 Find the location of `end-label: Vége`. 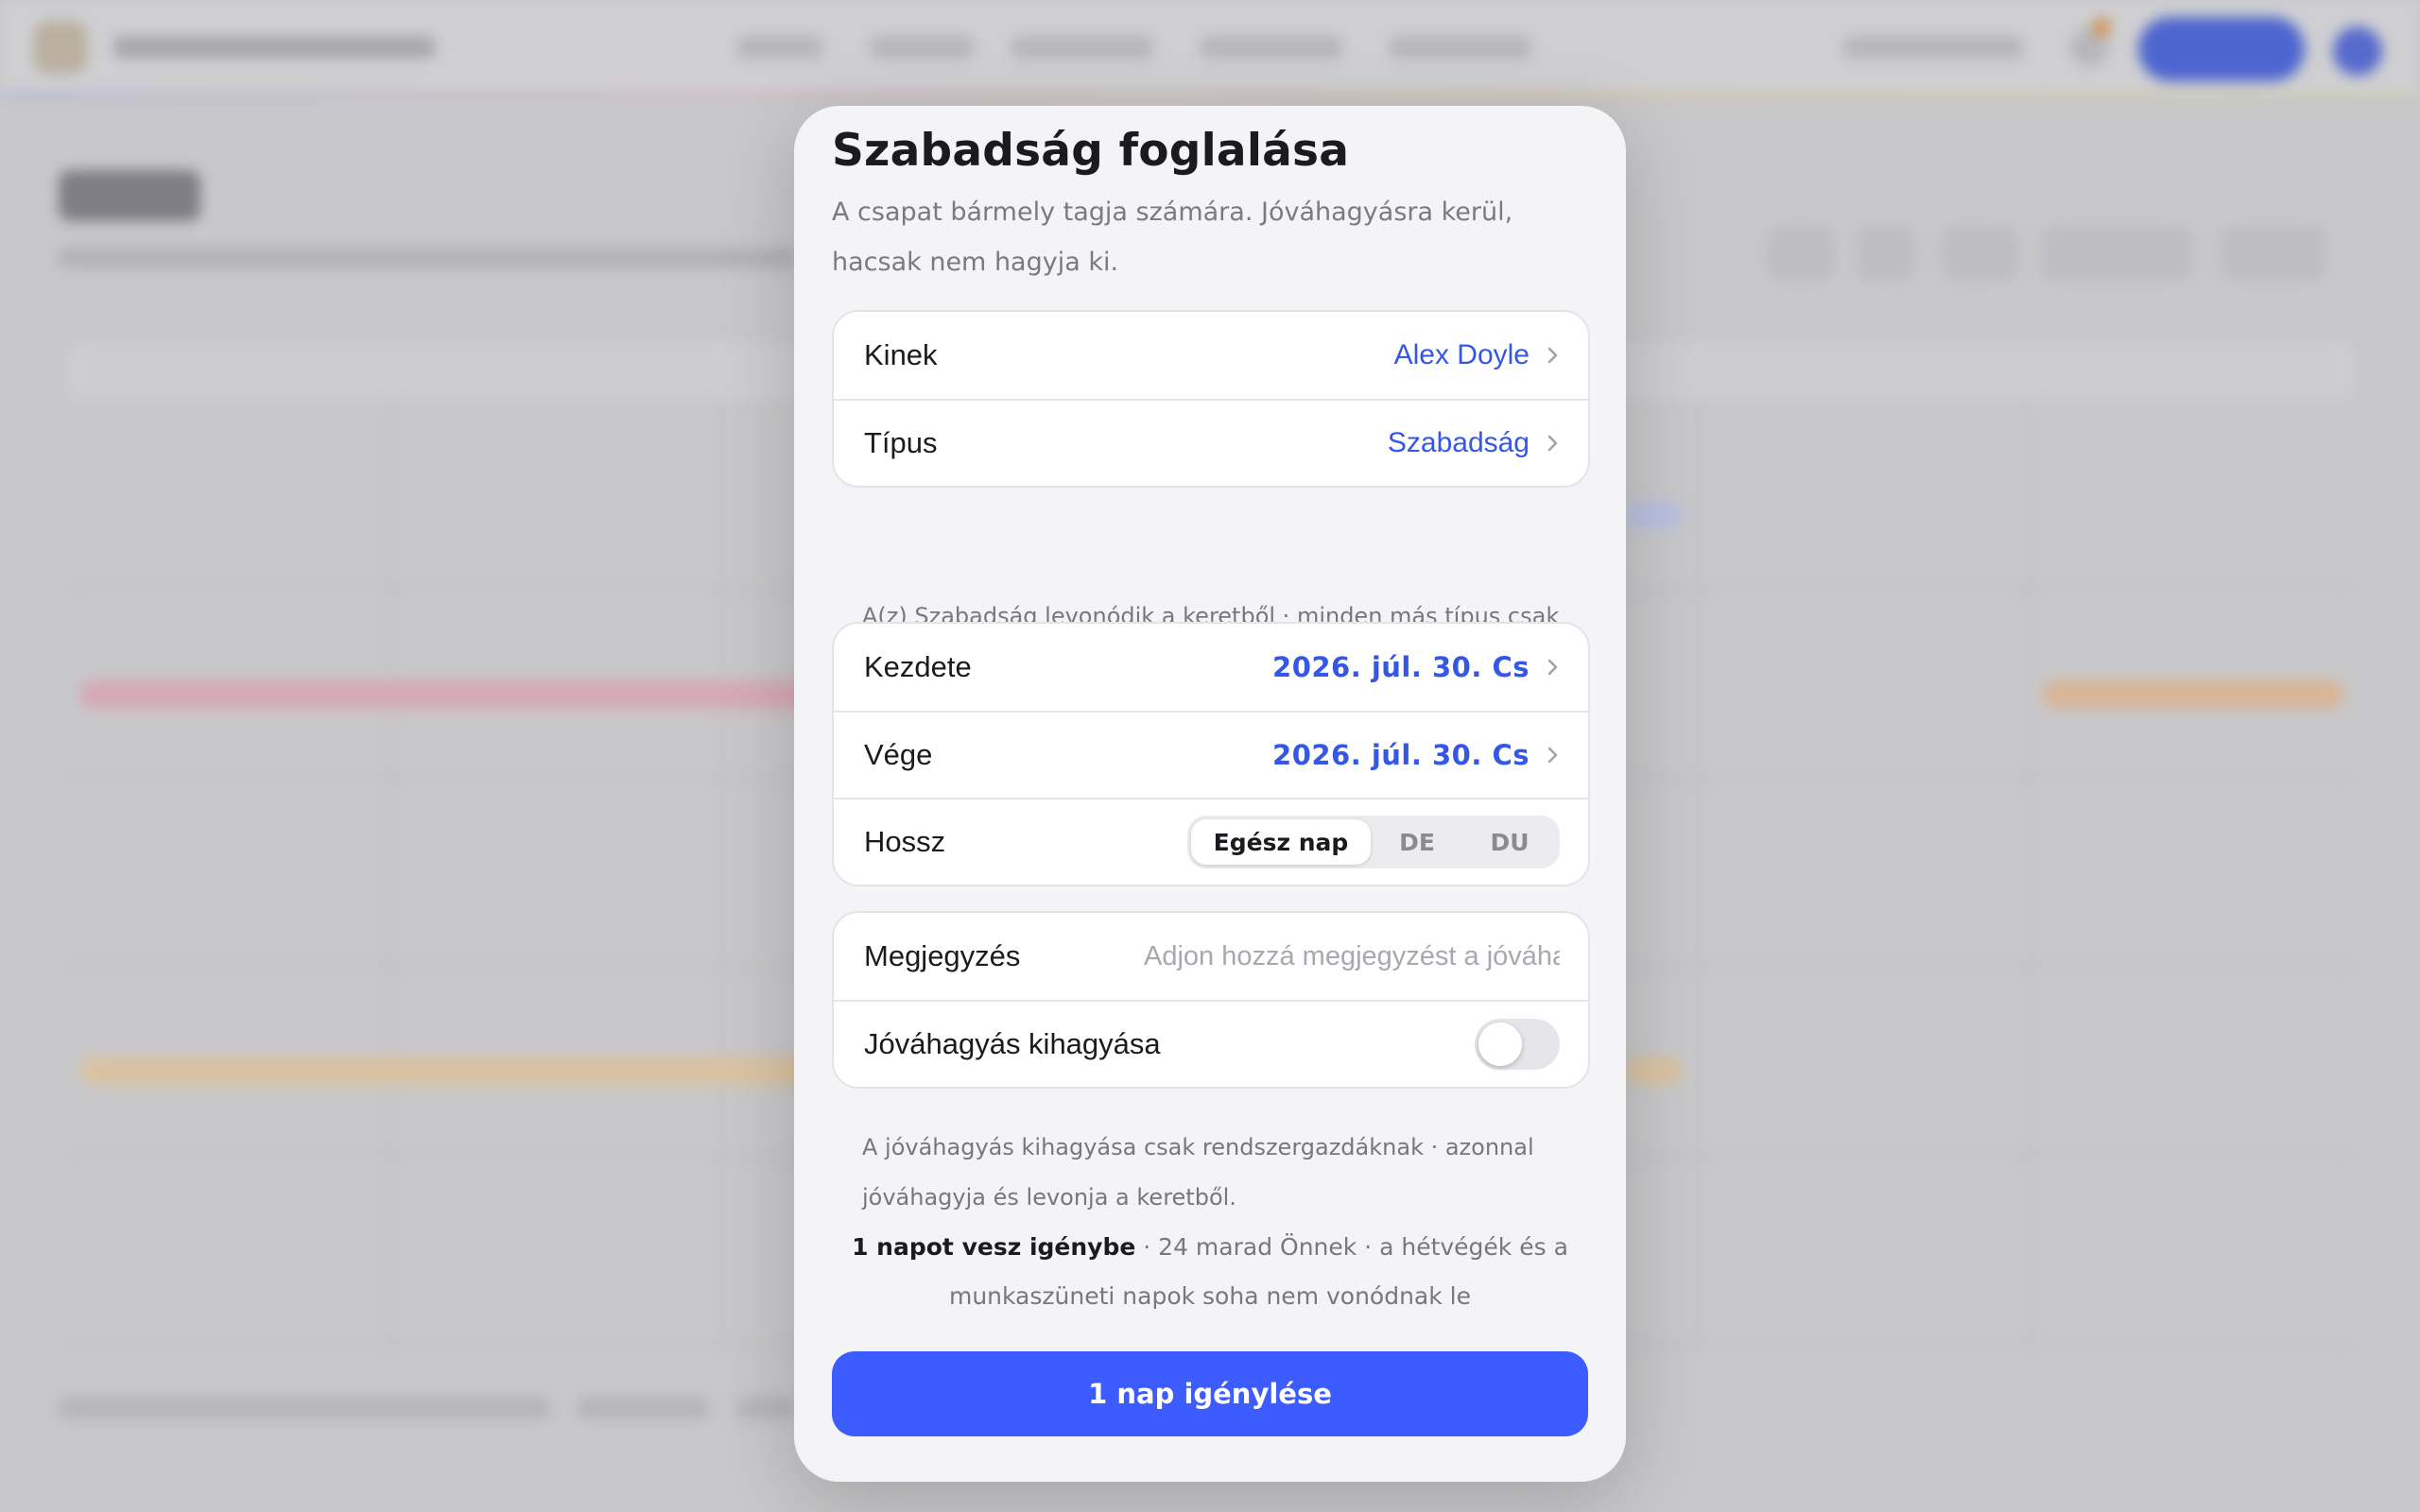

end-label: Vége is located at coordinates (898, 754).